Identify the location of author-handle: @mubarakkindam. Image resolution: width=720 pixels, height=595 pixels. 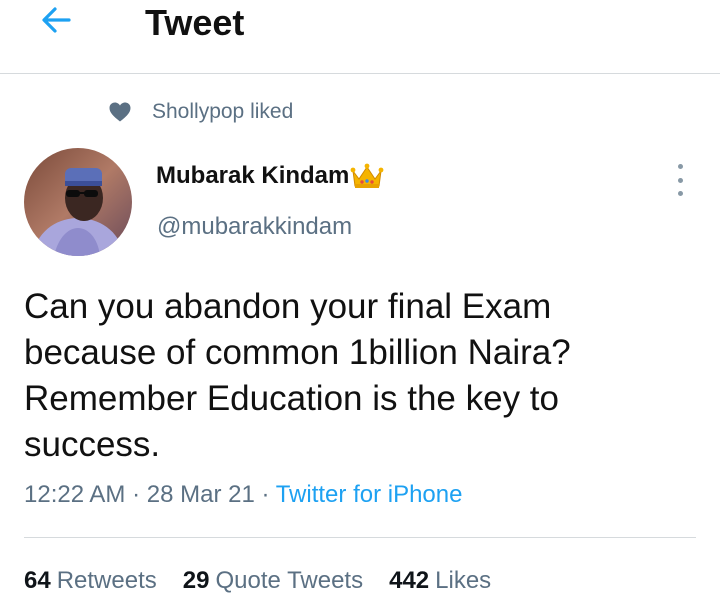
(254, 227).